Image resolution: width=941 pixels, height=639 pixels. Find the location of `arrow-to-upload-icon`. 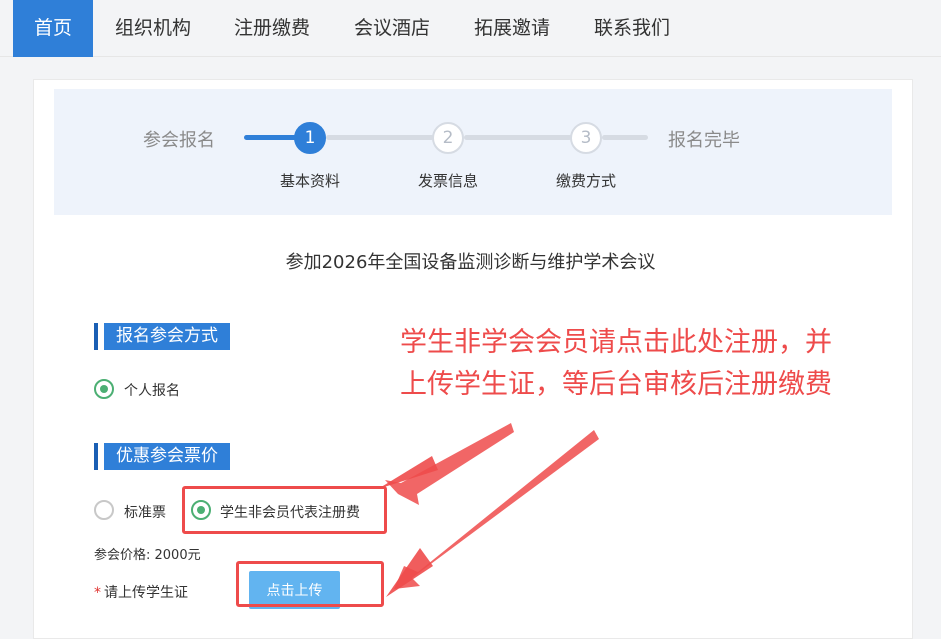

arrow-to-upload-icon is located at coordinates (492, 513).